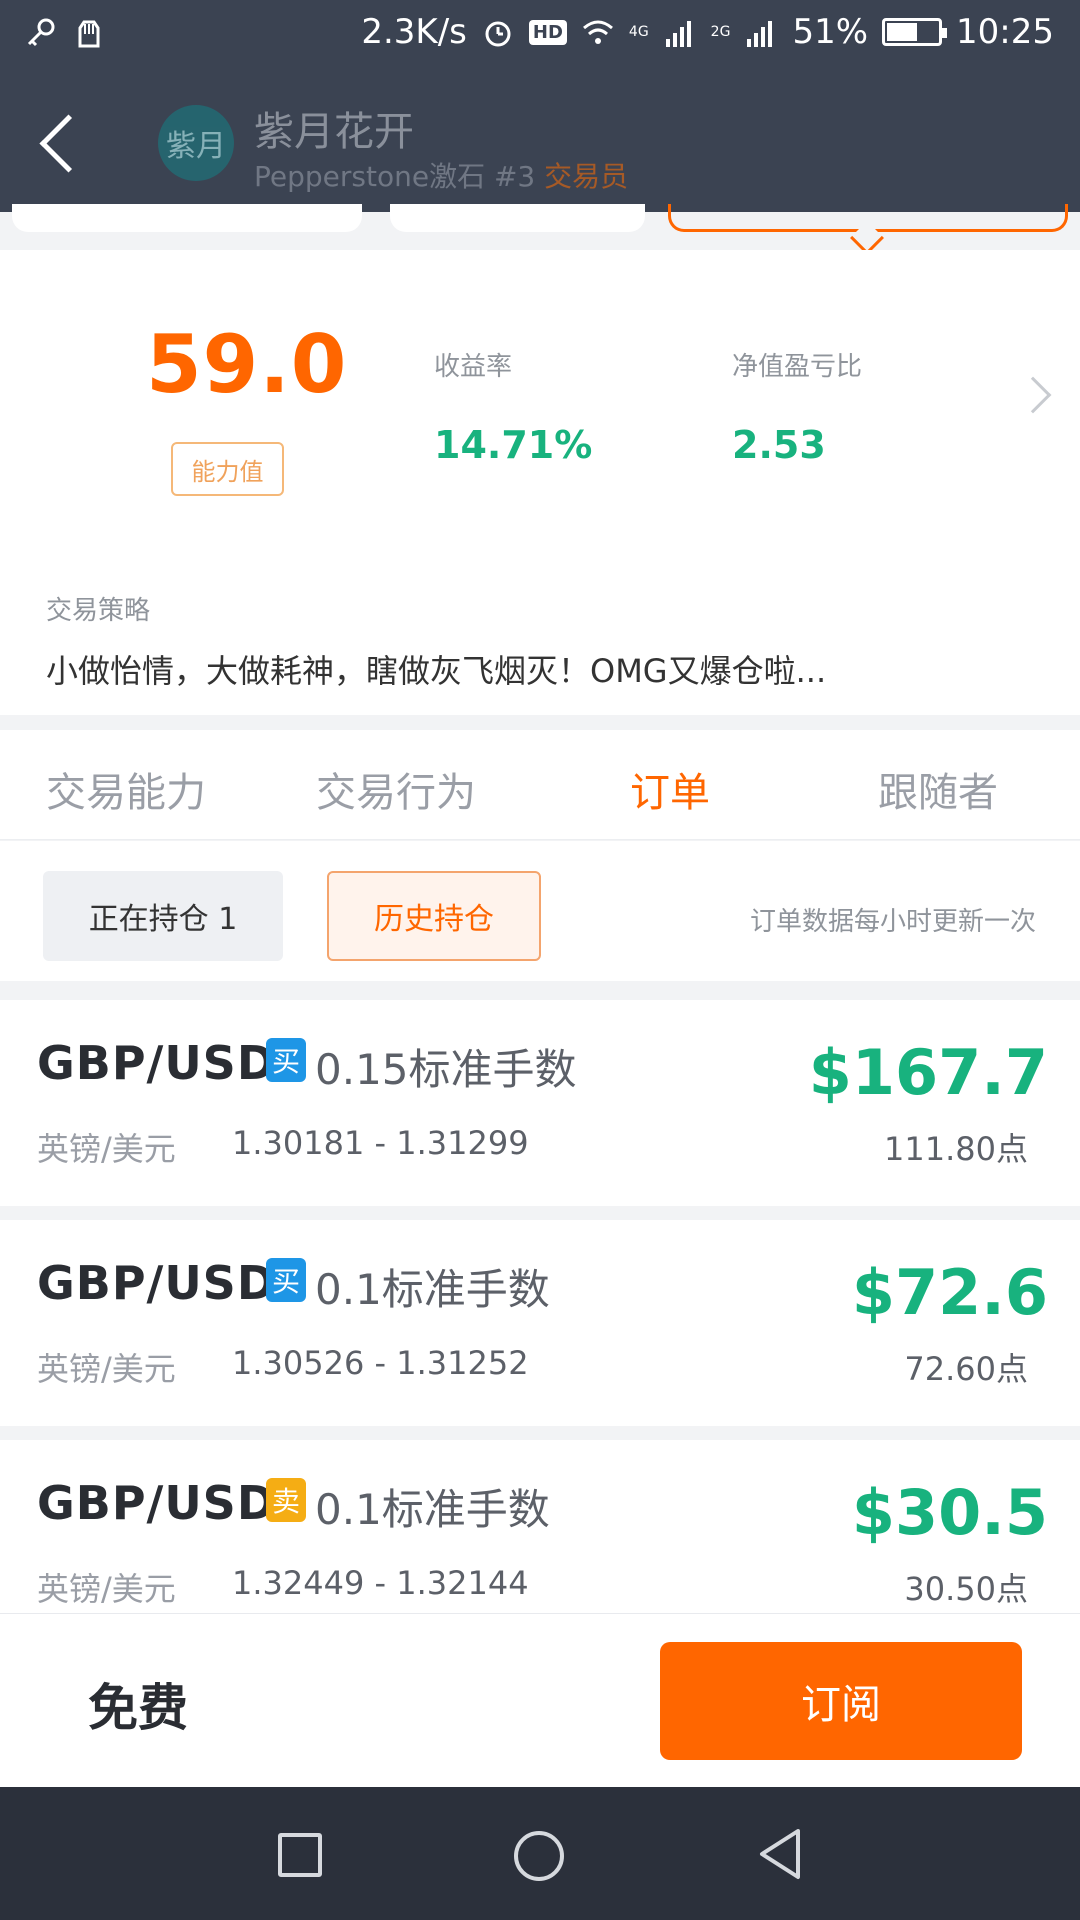  Describe the element at coordinates (446, 1069) in the screenshot. I see `lot-size: 0.15标准手数` at that location.